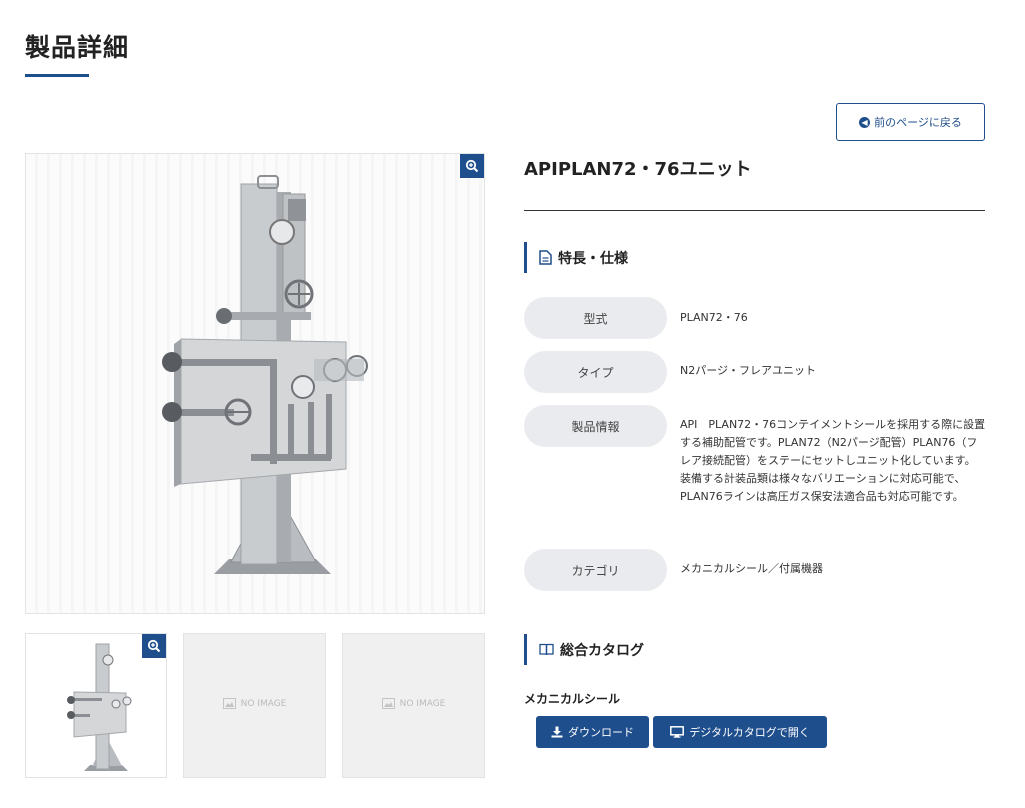 This screenshot has height=808, width=1025. I want to click on spec-value-type: N2パージ・フレアユニット, so click(748, 370).